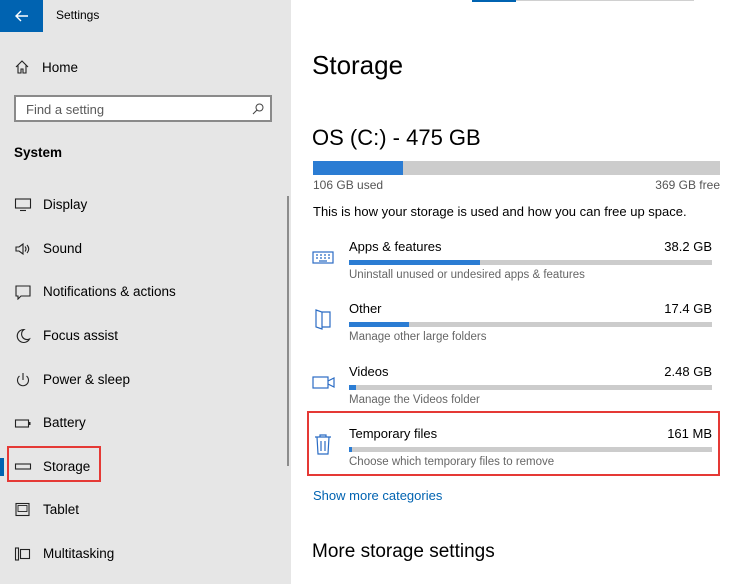 The image size is (750, 584). What do you see at coordinates (38, 152) in the screenshot?
I see `section-heading: System` at bounding box center [38, 152].